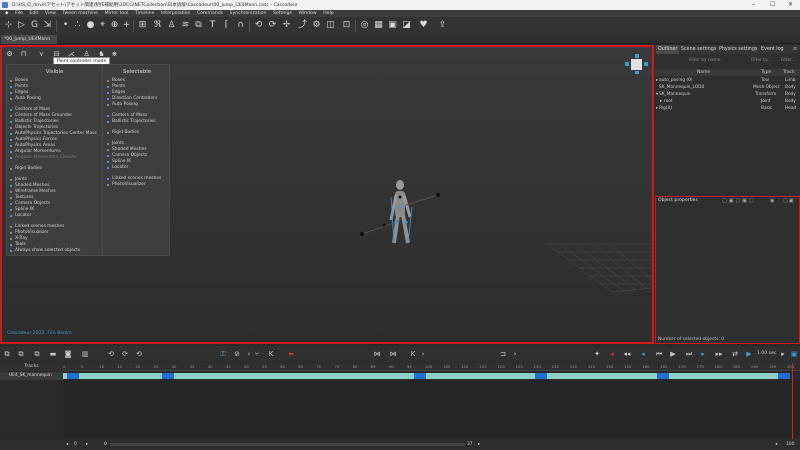 Image resolution: width=800 pixels, height=450 pixels. I want to click on menu-file: File, so click(19, 13).